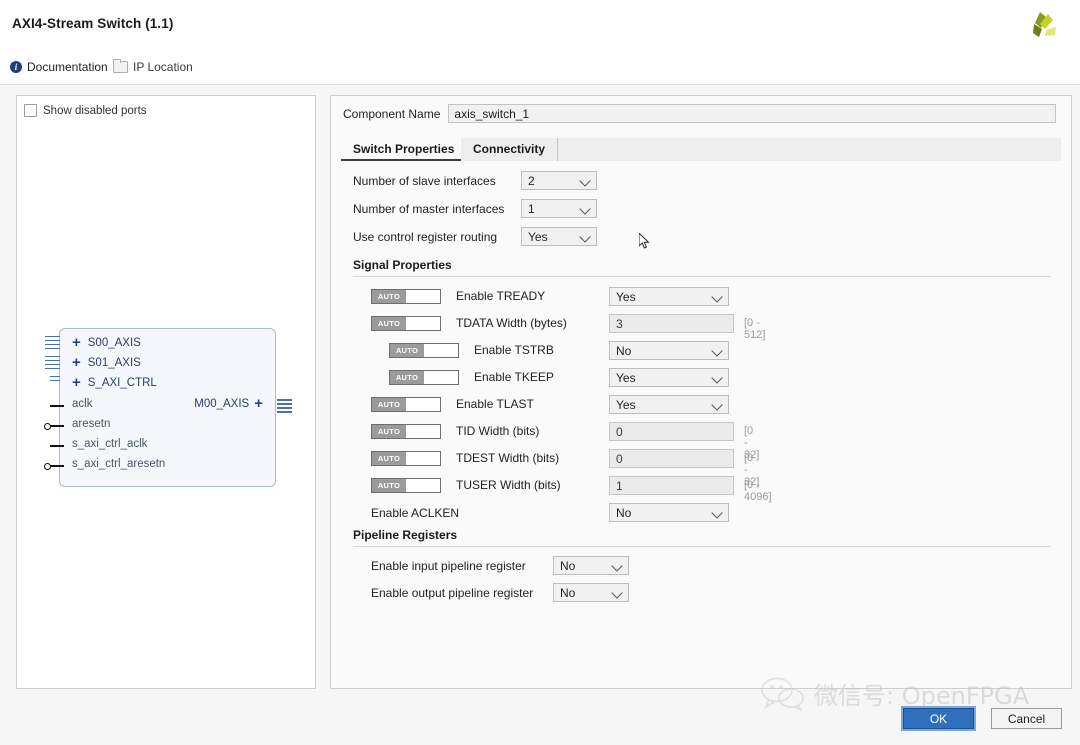  I want to click on field-label: Number of master interfaces, so click(429, 209).